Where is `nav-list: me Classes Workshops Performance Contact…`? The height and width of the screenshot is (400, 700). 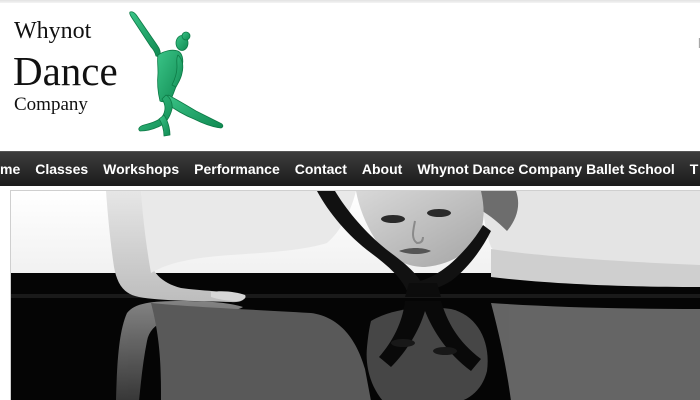 nav-list: me Classes Workshops Performance Contact… is located at coordinates (350, 169).